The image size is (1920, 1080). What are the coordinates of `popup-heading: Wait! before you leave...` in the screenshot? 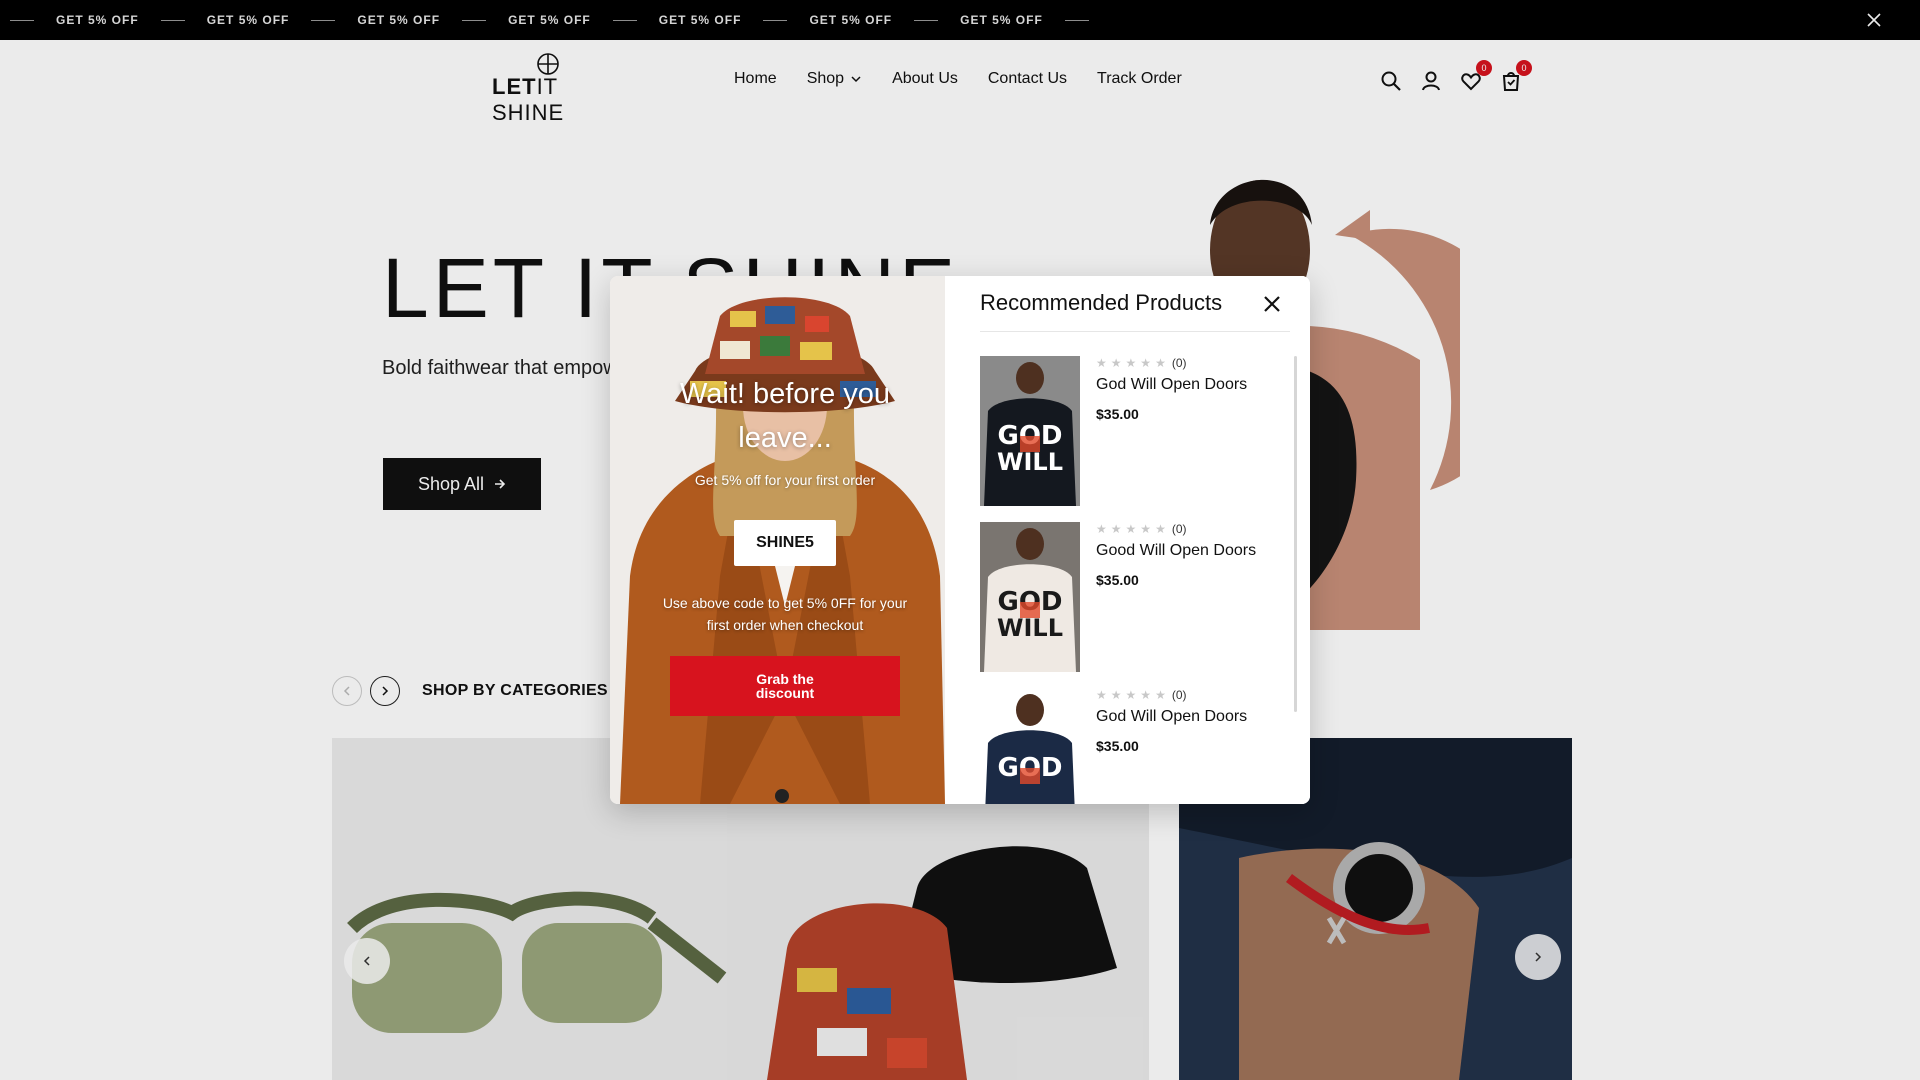 It's located at (785, 416).